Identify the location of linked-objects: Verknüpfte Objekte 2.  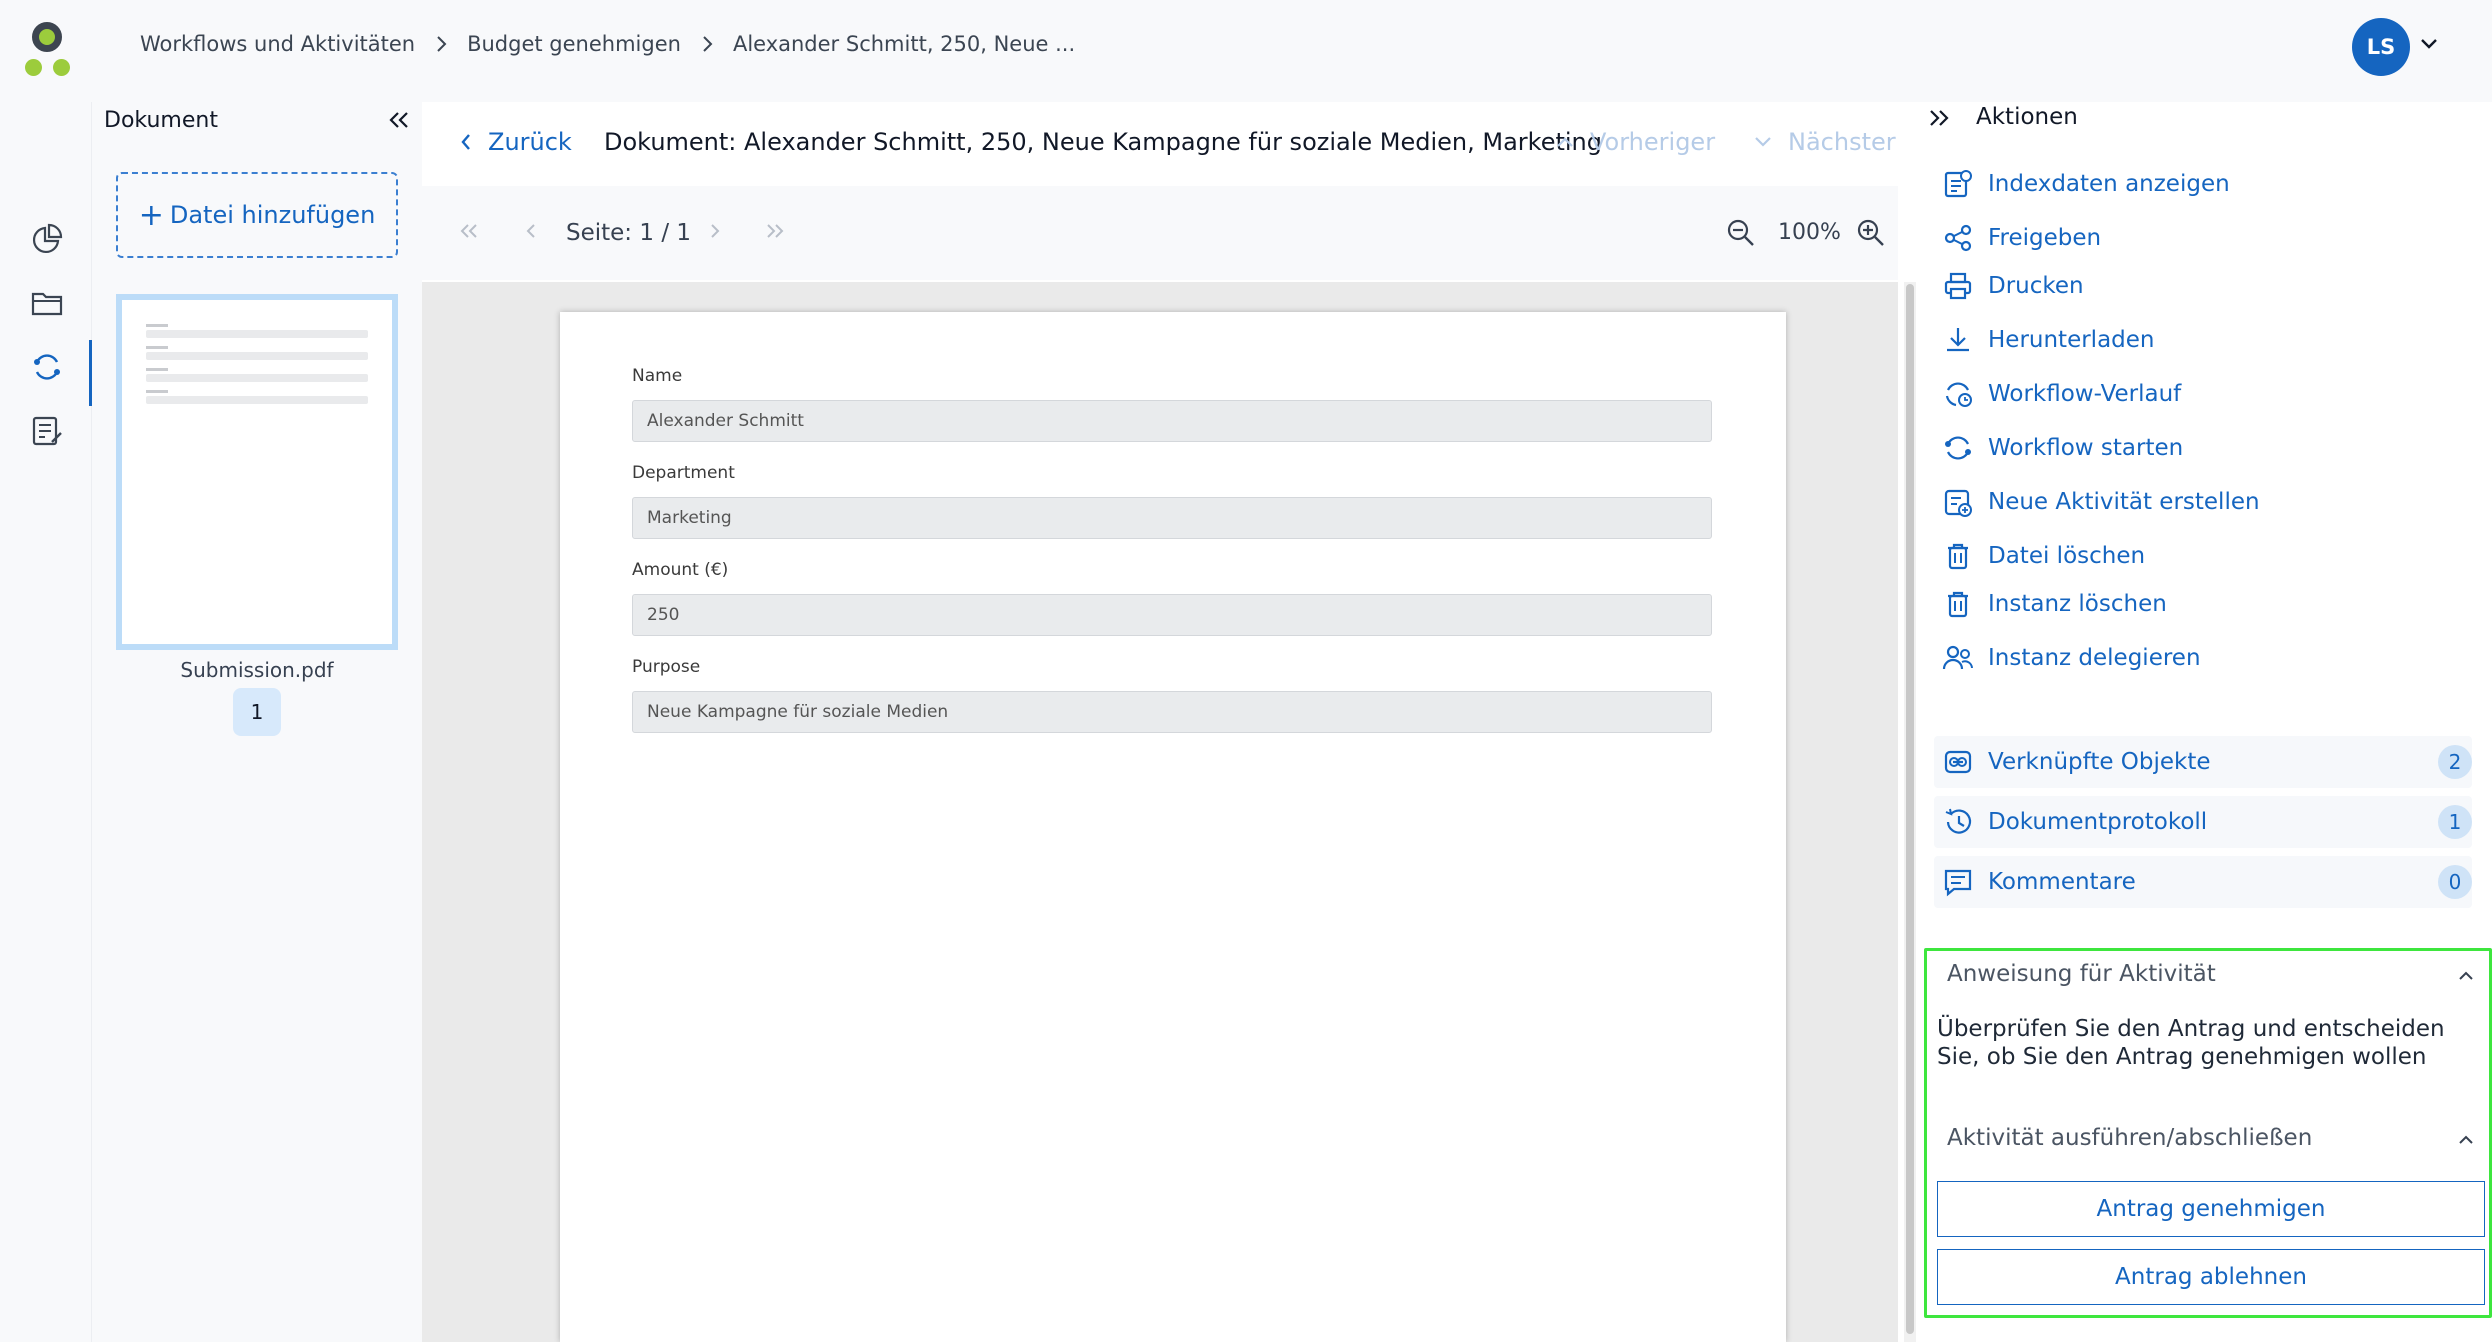
(2203, 762).